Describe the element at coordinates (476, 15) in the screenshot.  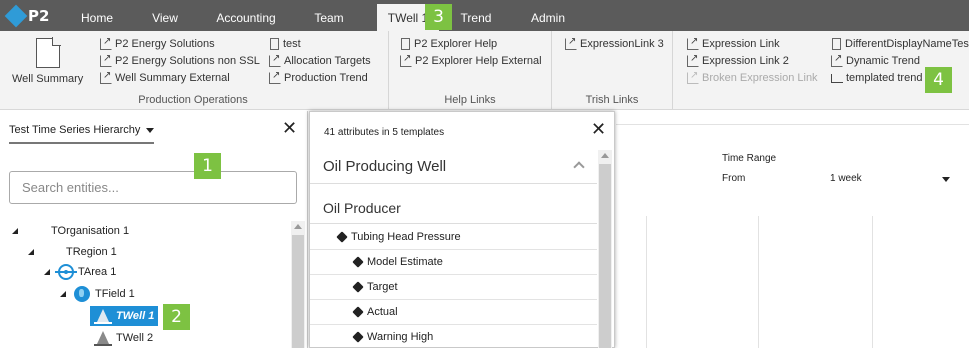
I see `tab-trend: Trend` at that location.